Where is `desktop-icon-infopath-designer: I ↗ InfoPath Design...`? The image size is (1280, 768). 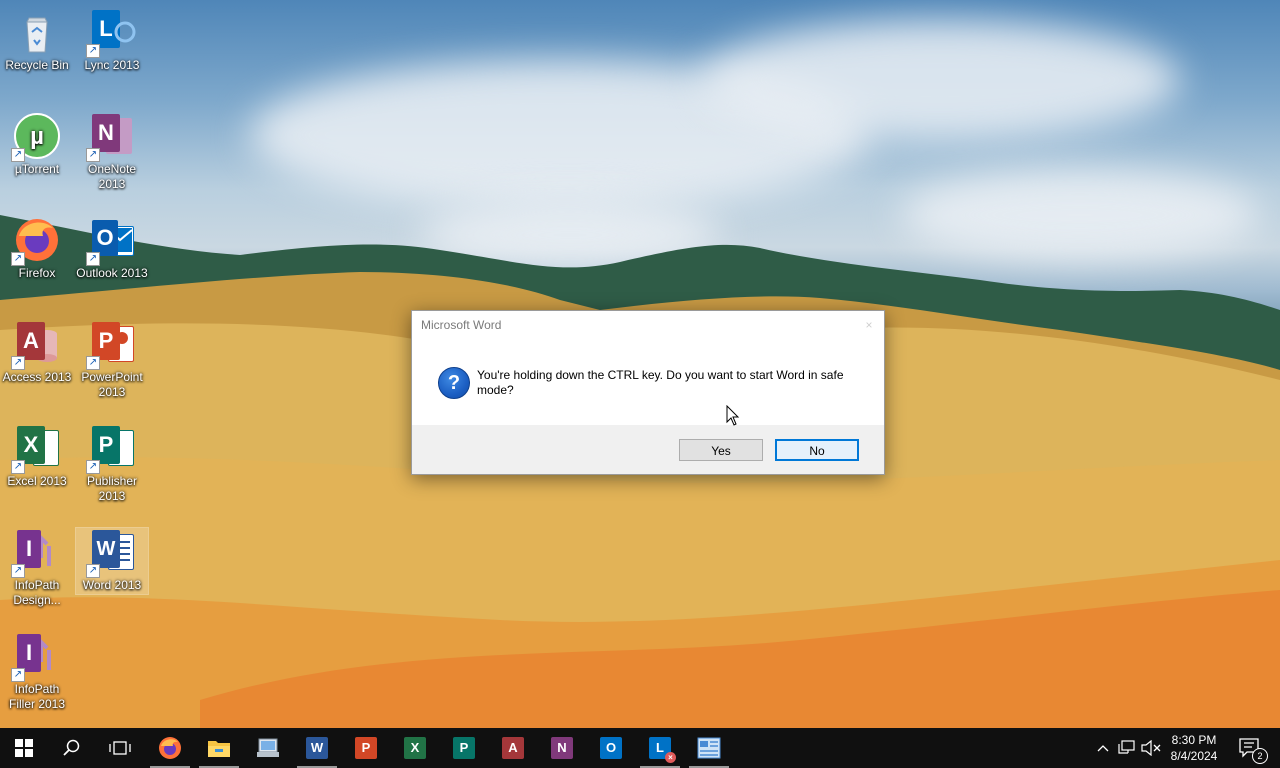 desktop-icon-infopath-designer: I ↗ InfoPath Design... is located at coordinates (37, 568).